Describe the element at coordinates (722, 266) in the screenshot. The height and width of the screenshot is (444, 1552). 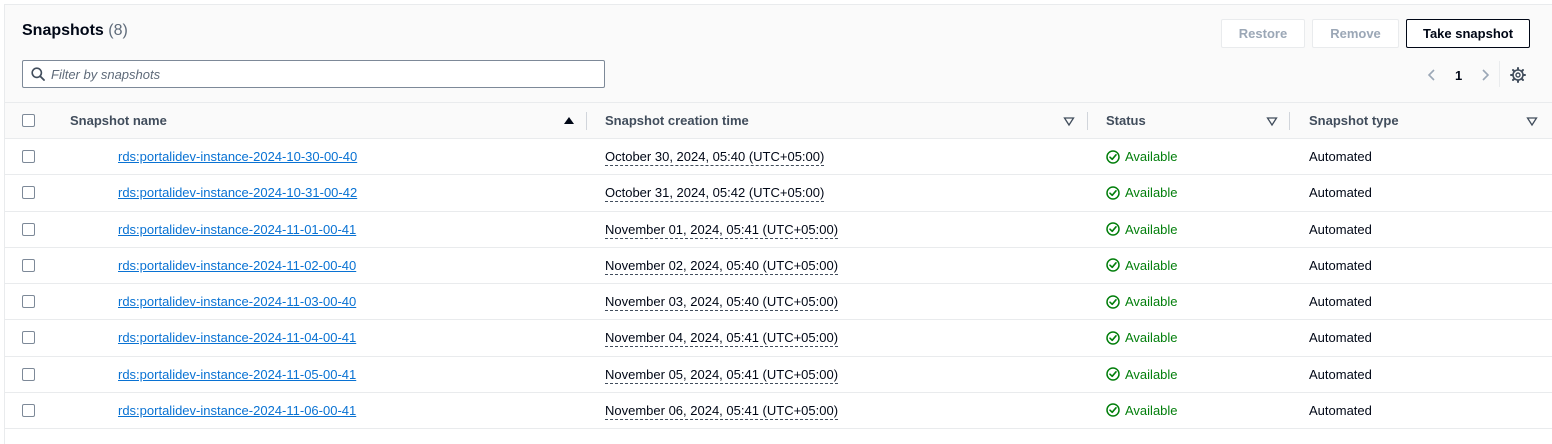
I see `creation-time: November 02, 2024, 05:40 (UTC+05:00)` at that location.